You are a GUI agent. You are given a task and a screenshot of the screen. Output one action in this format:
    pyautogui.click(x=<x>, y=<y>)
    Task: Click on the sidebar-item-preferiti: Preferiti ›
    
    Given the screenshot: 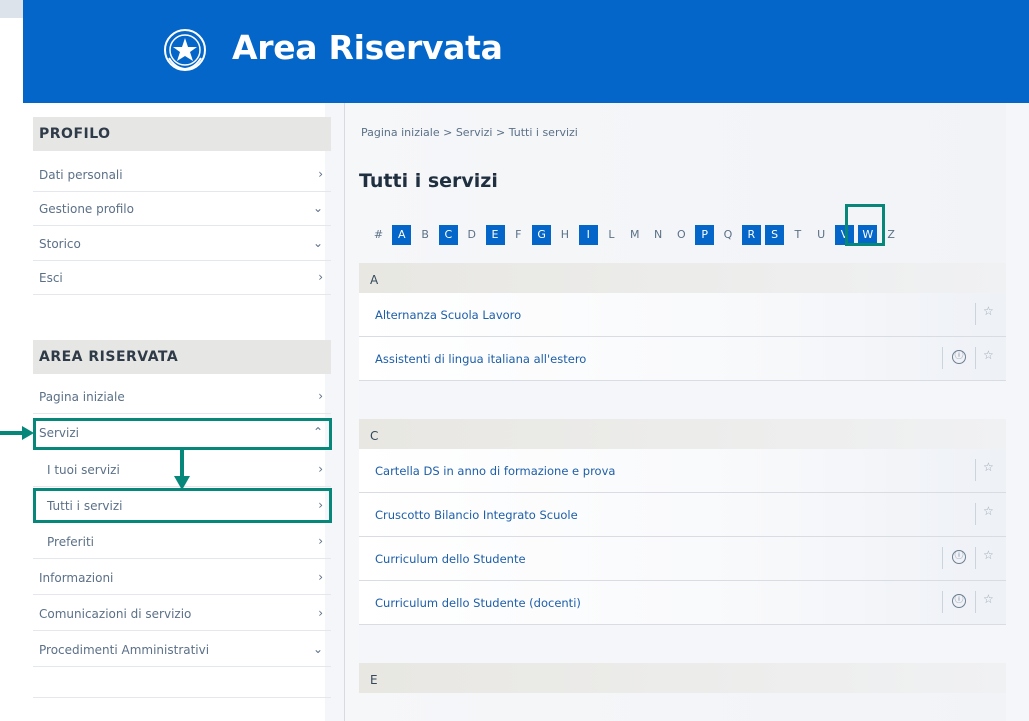 What is the action you would take?
    pyautogui.click(x=182, y=542)
    